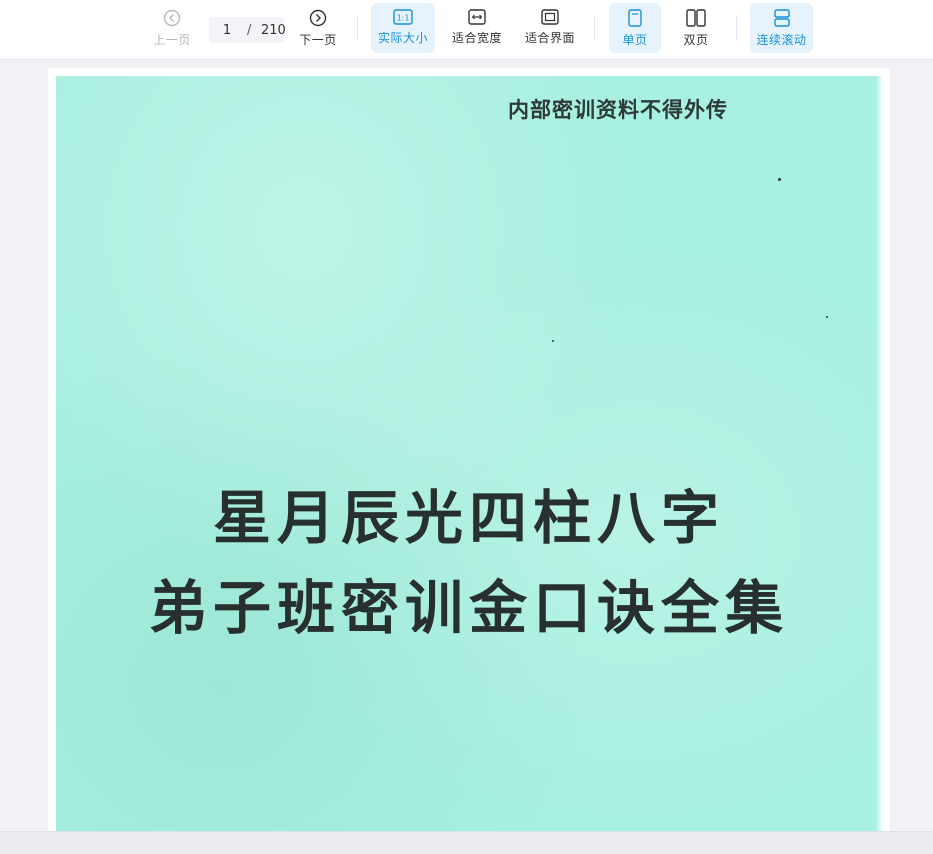  Describe the element at coordinates (635, 18) in the screenshot. I see `single-page-icon` at that location.